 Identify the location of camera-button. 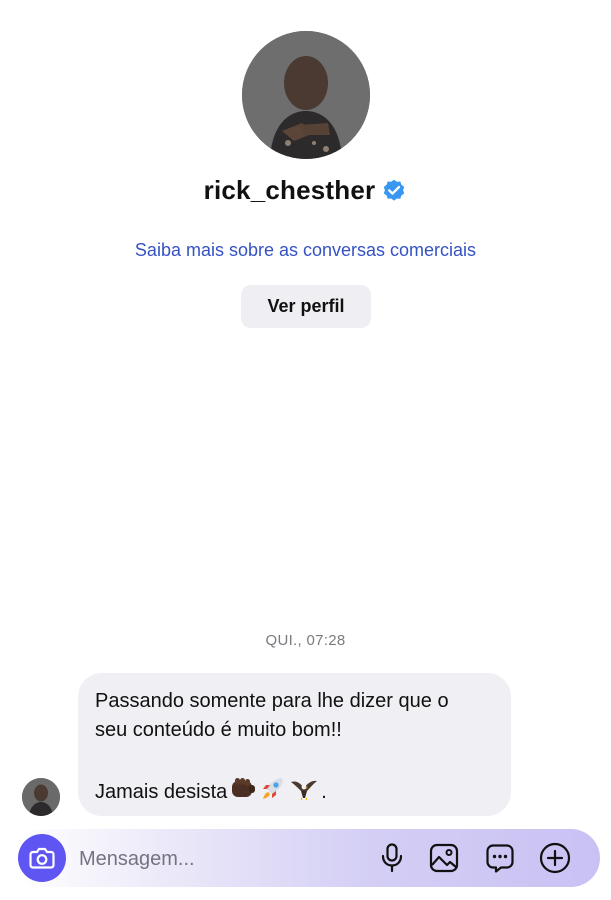
(42, 858).